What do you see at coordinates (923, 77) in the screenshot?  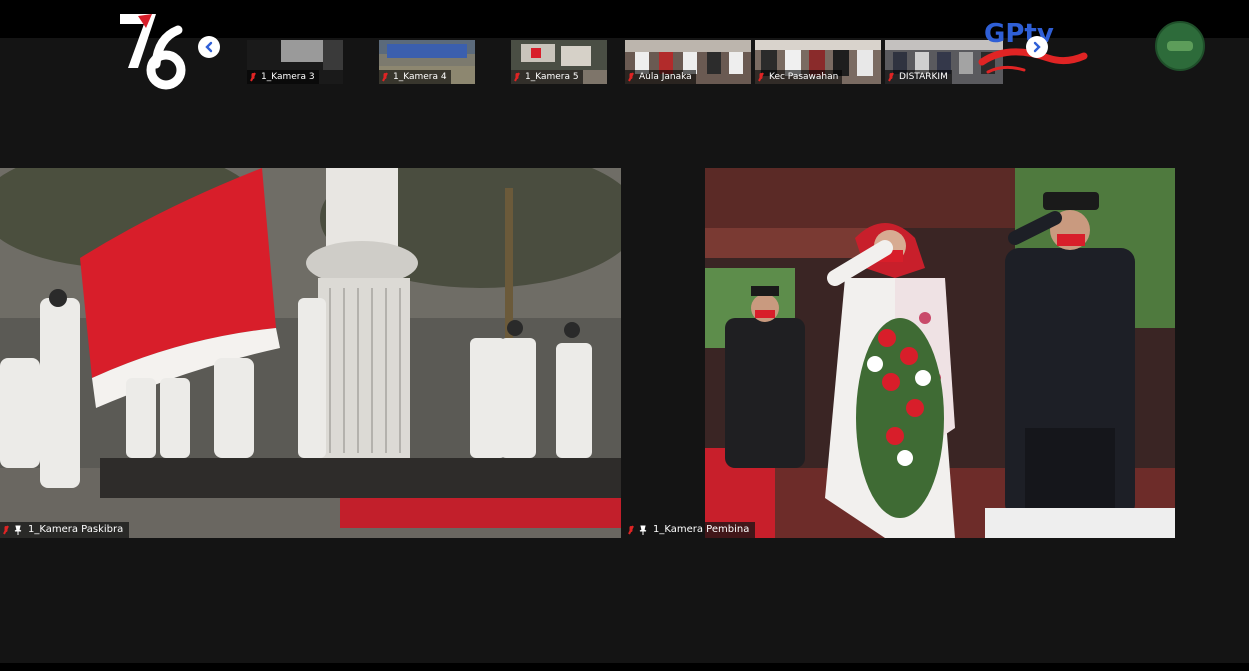 I see `thumbnail-name: DISTARKIM` at bounding box center [923, 77].